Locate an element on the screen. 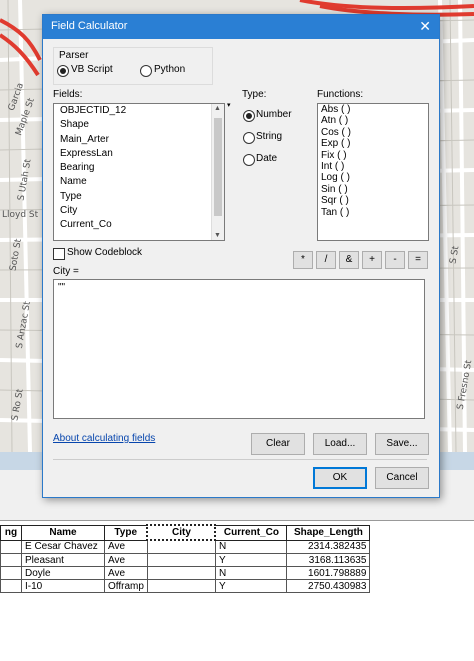  field-item: Type is located at coordinates (139, 197).